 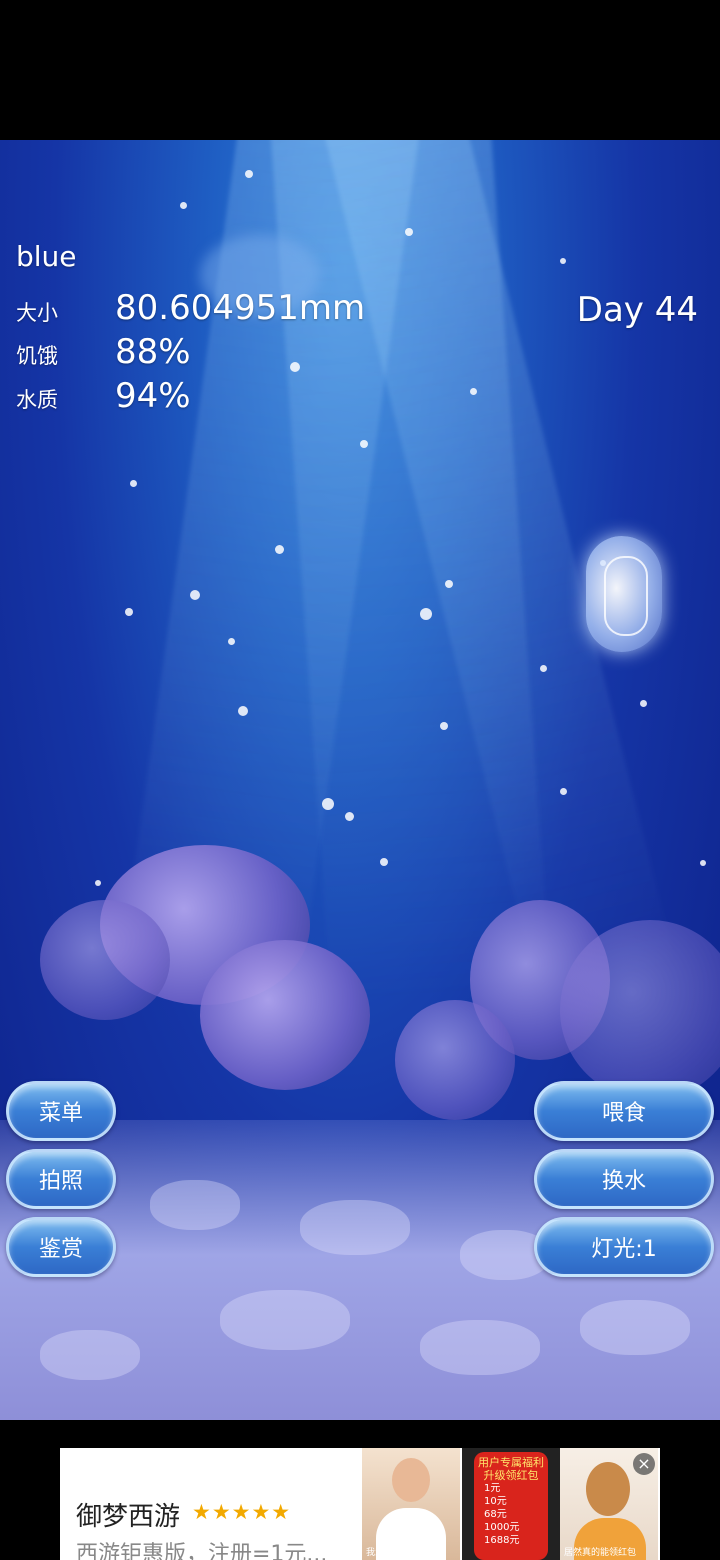 I want to click on ad-row: 68元, so click(x=495, y=1514).